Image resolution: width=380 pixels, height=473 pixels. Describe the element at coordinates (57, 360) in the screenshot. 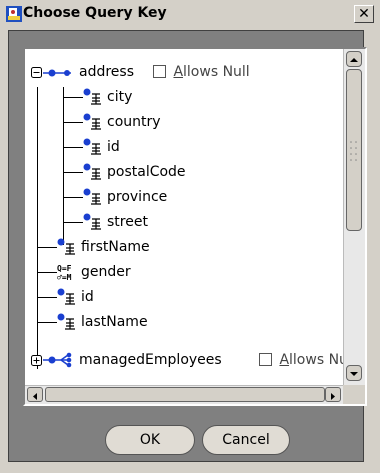

I see `collection-mapping-icon` at that location.